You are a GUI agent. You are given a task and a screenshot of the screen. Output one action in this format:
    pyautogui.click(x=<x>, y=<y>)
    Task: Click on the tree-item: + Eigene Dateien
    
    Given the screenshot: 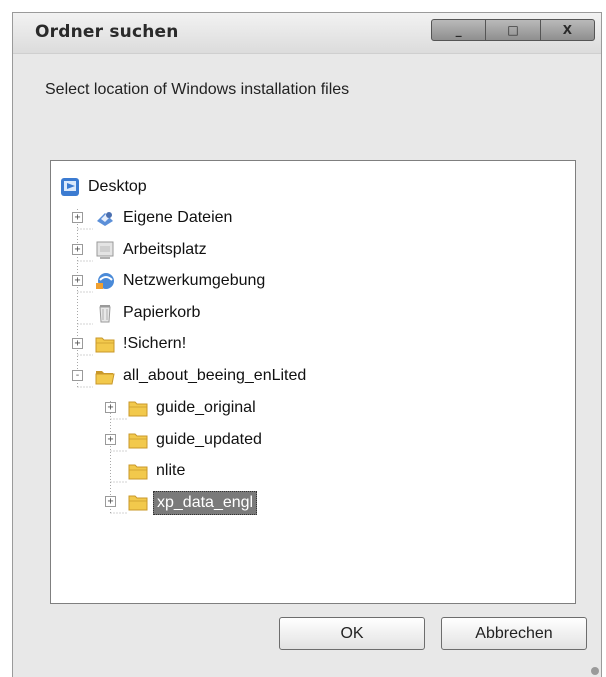 What is the action you would take?
    pyautogui.click(x=311, y=218)
    